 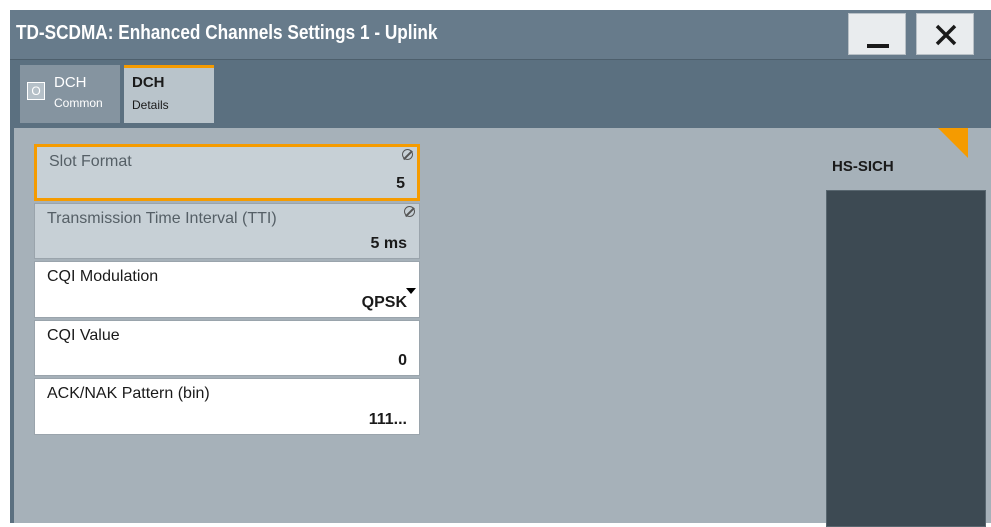 I want to click on hs-sich-corner-marker, so click(x=953, y=143).